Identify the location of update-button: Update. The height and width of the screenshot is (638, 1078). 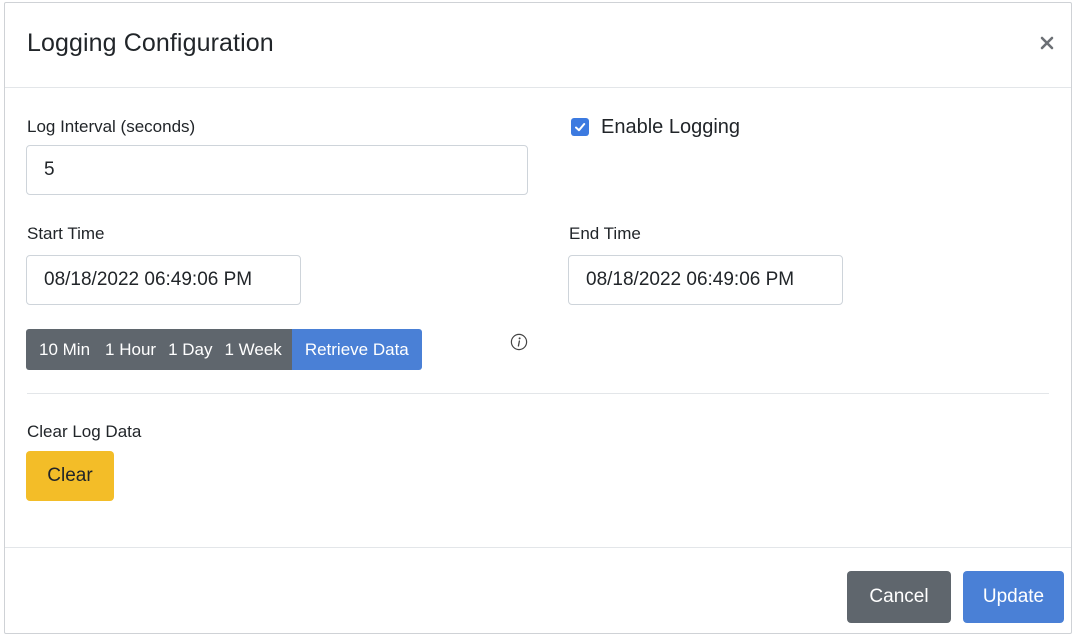
(1013, 597).